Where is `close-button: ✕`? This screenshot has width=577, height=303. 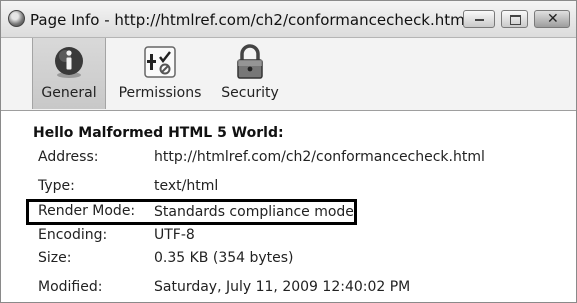
close-button: ✕ is located at coordinates (552, 19).